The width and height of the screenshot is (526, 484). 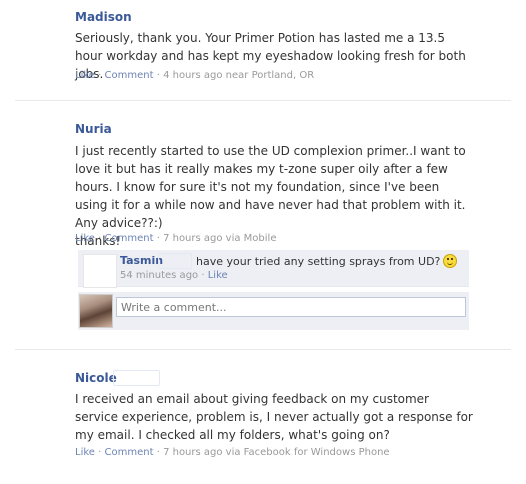 I want to click on reply-author-name: Tasmin, so click(x=141, y=260).